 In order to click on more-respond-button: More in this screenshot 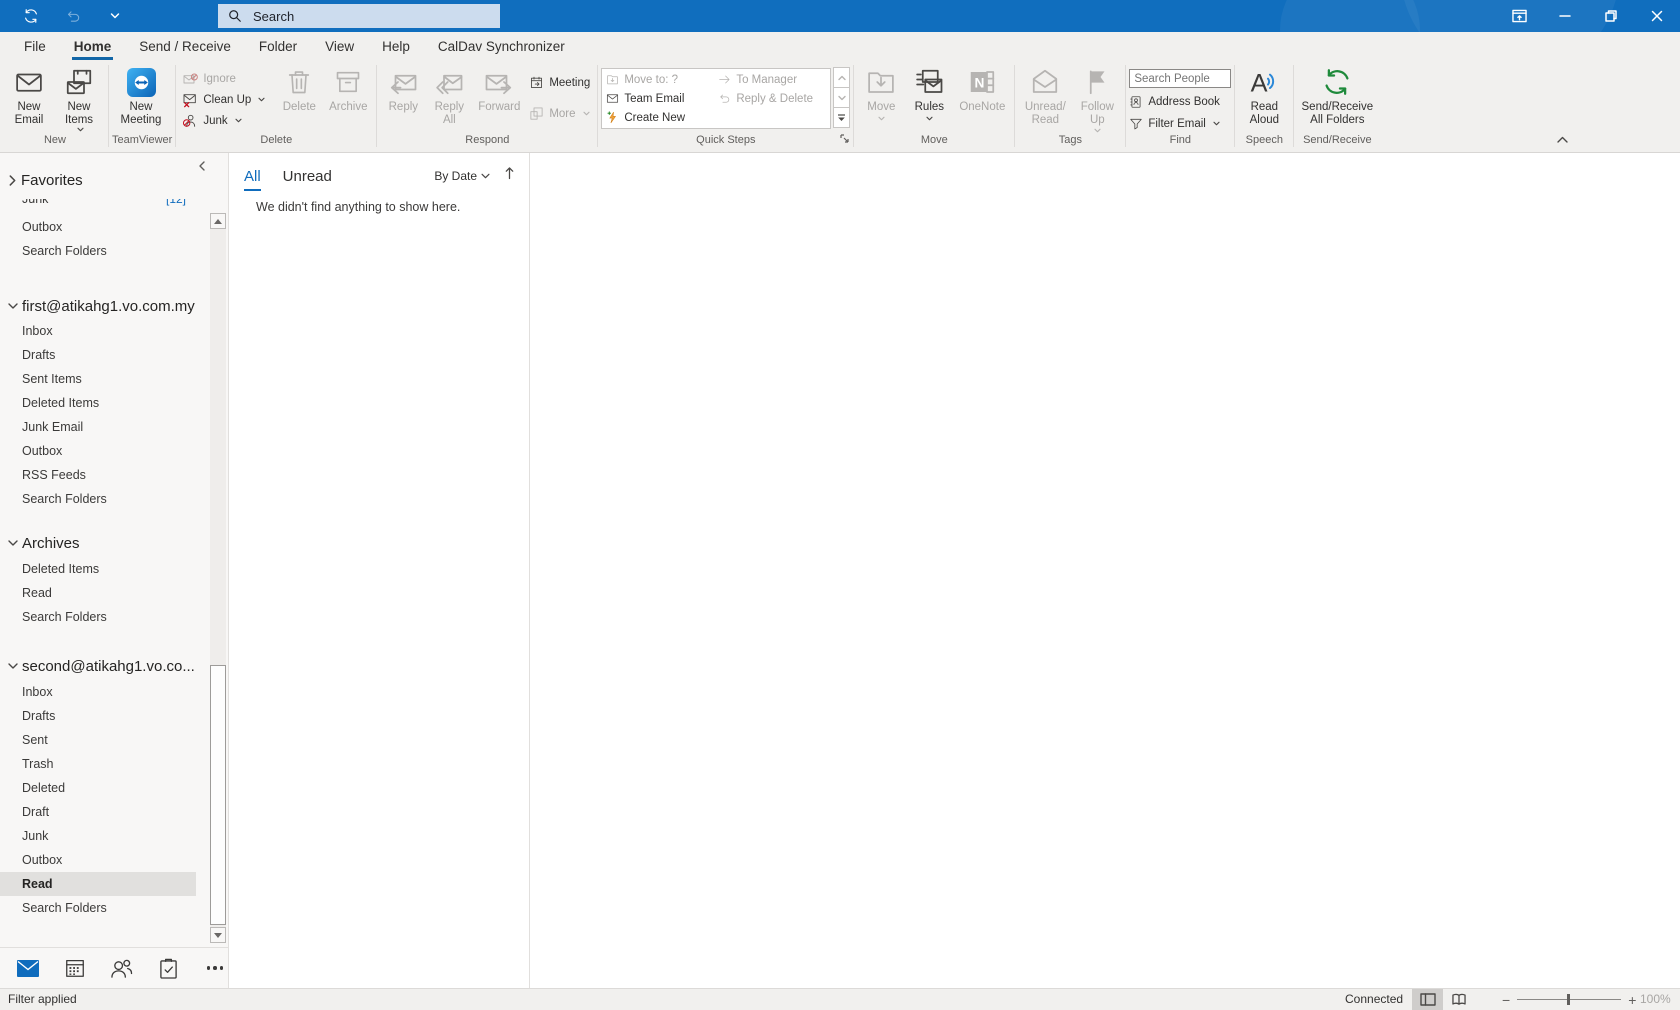, I will do `click(559, 113)`.